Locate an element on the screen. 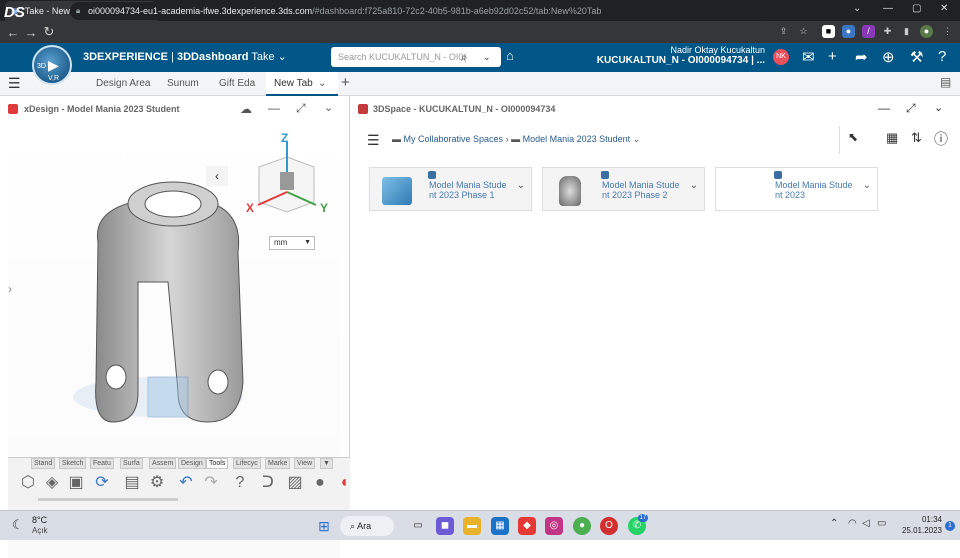 The width and height of the screenshot is (960, 558). wifi-icon: ◠ is located at coordinates (852, 523).